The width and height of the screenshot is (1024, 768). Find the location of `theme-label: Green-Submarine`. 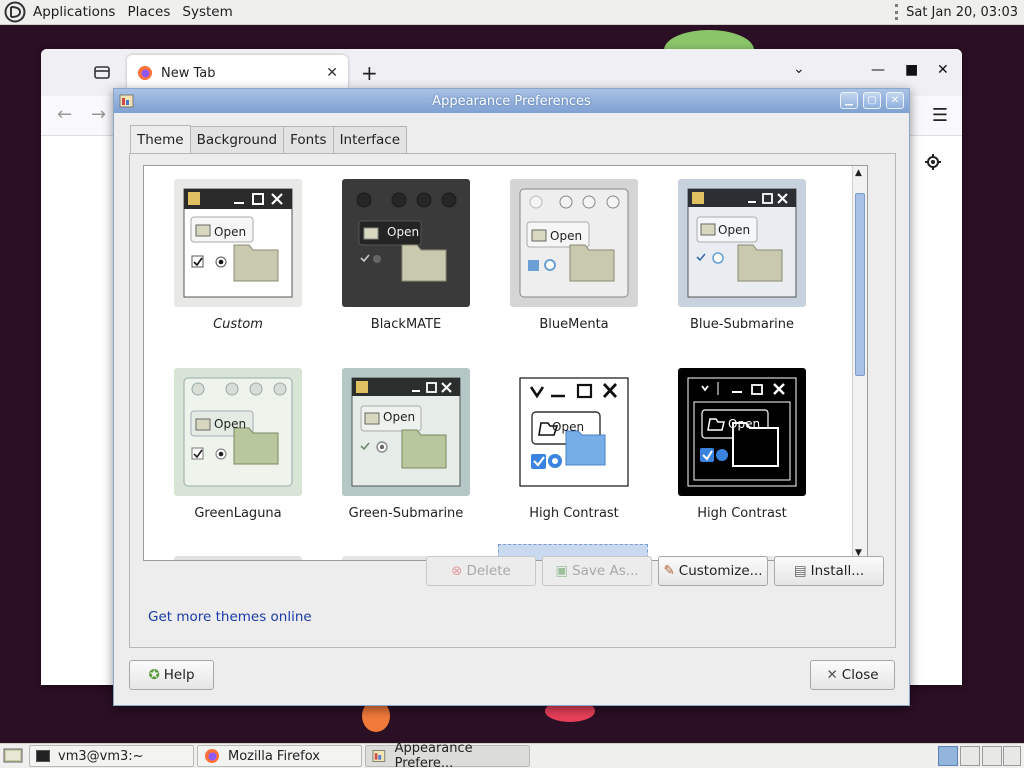

theme-label: Green-Submarine is located at coordinates (406, 513).